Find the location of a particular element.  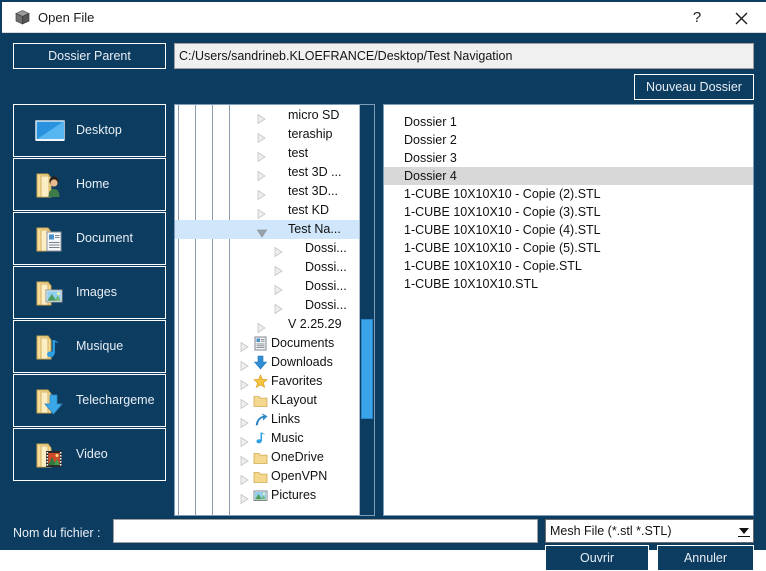

music-note-icon is located at coordinates (260, 438).